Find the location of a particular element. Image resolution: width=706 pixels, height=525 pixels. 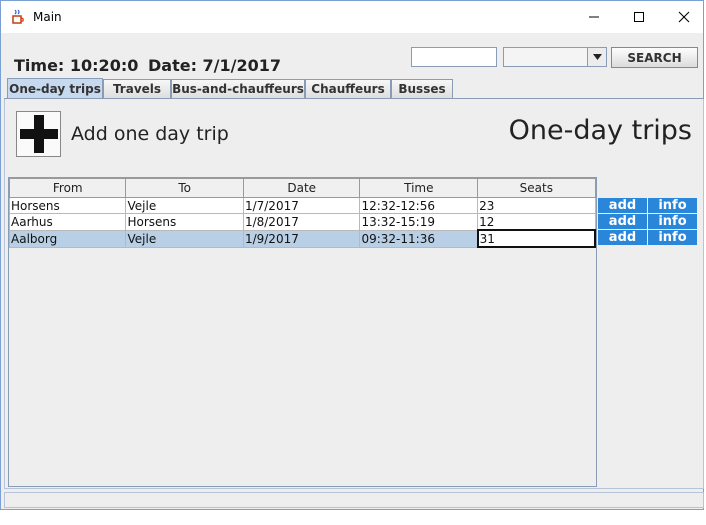

date-label: Date: 7/1/2017 is located at coordinates (215, 65).